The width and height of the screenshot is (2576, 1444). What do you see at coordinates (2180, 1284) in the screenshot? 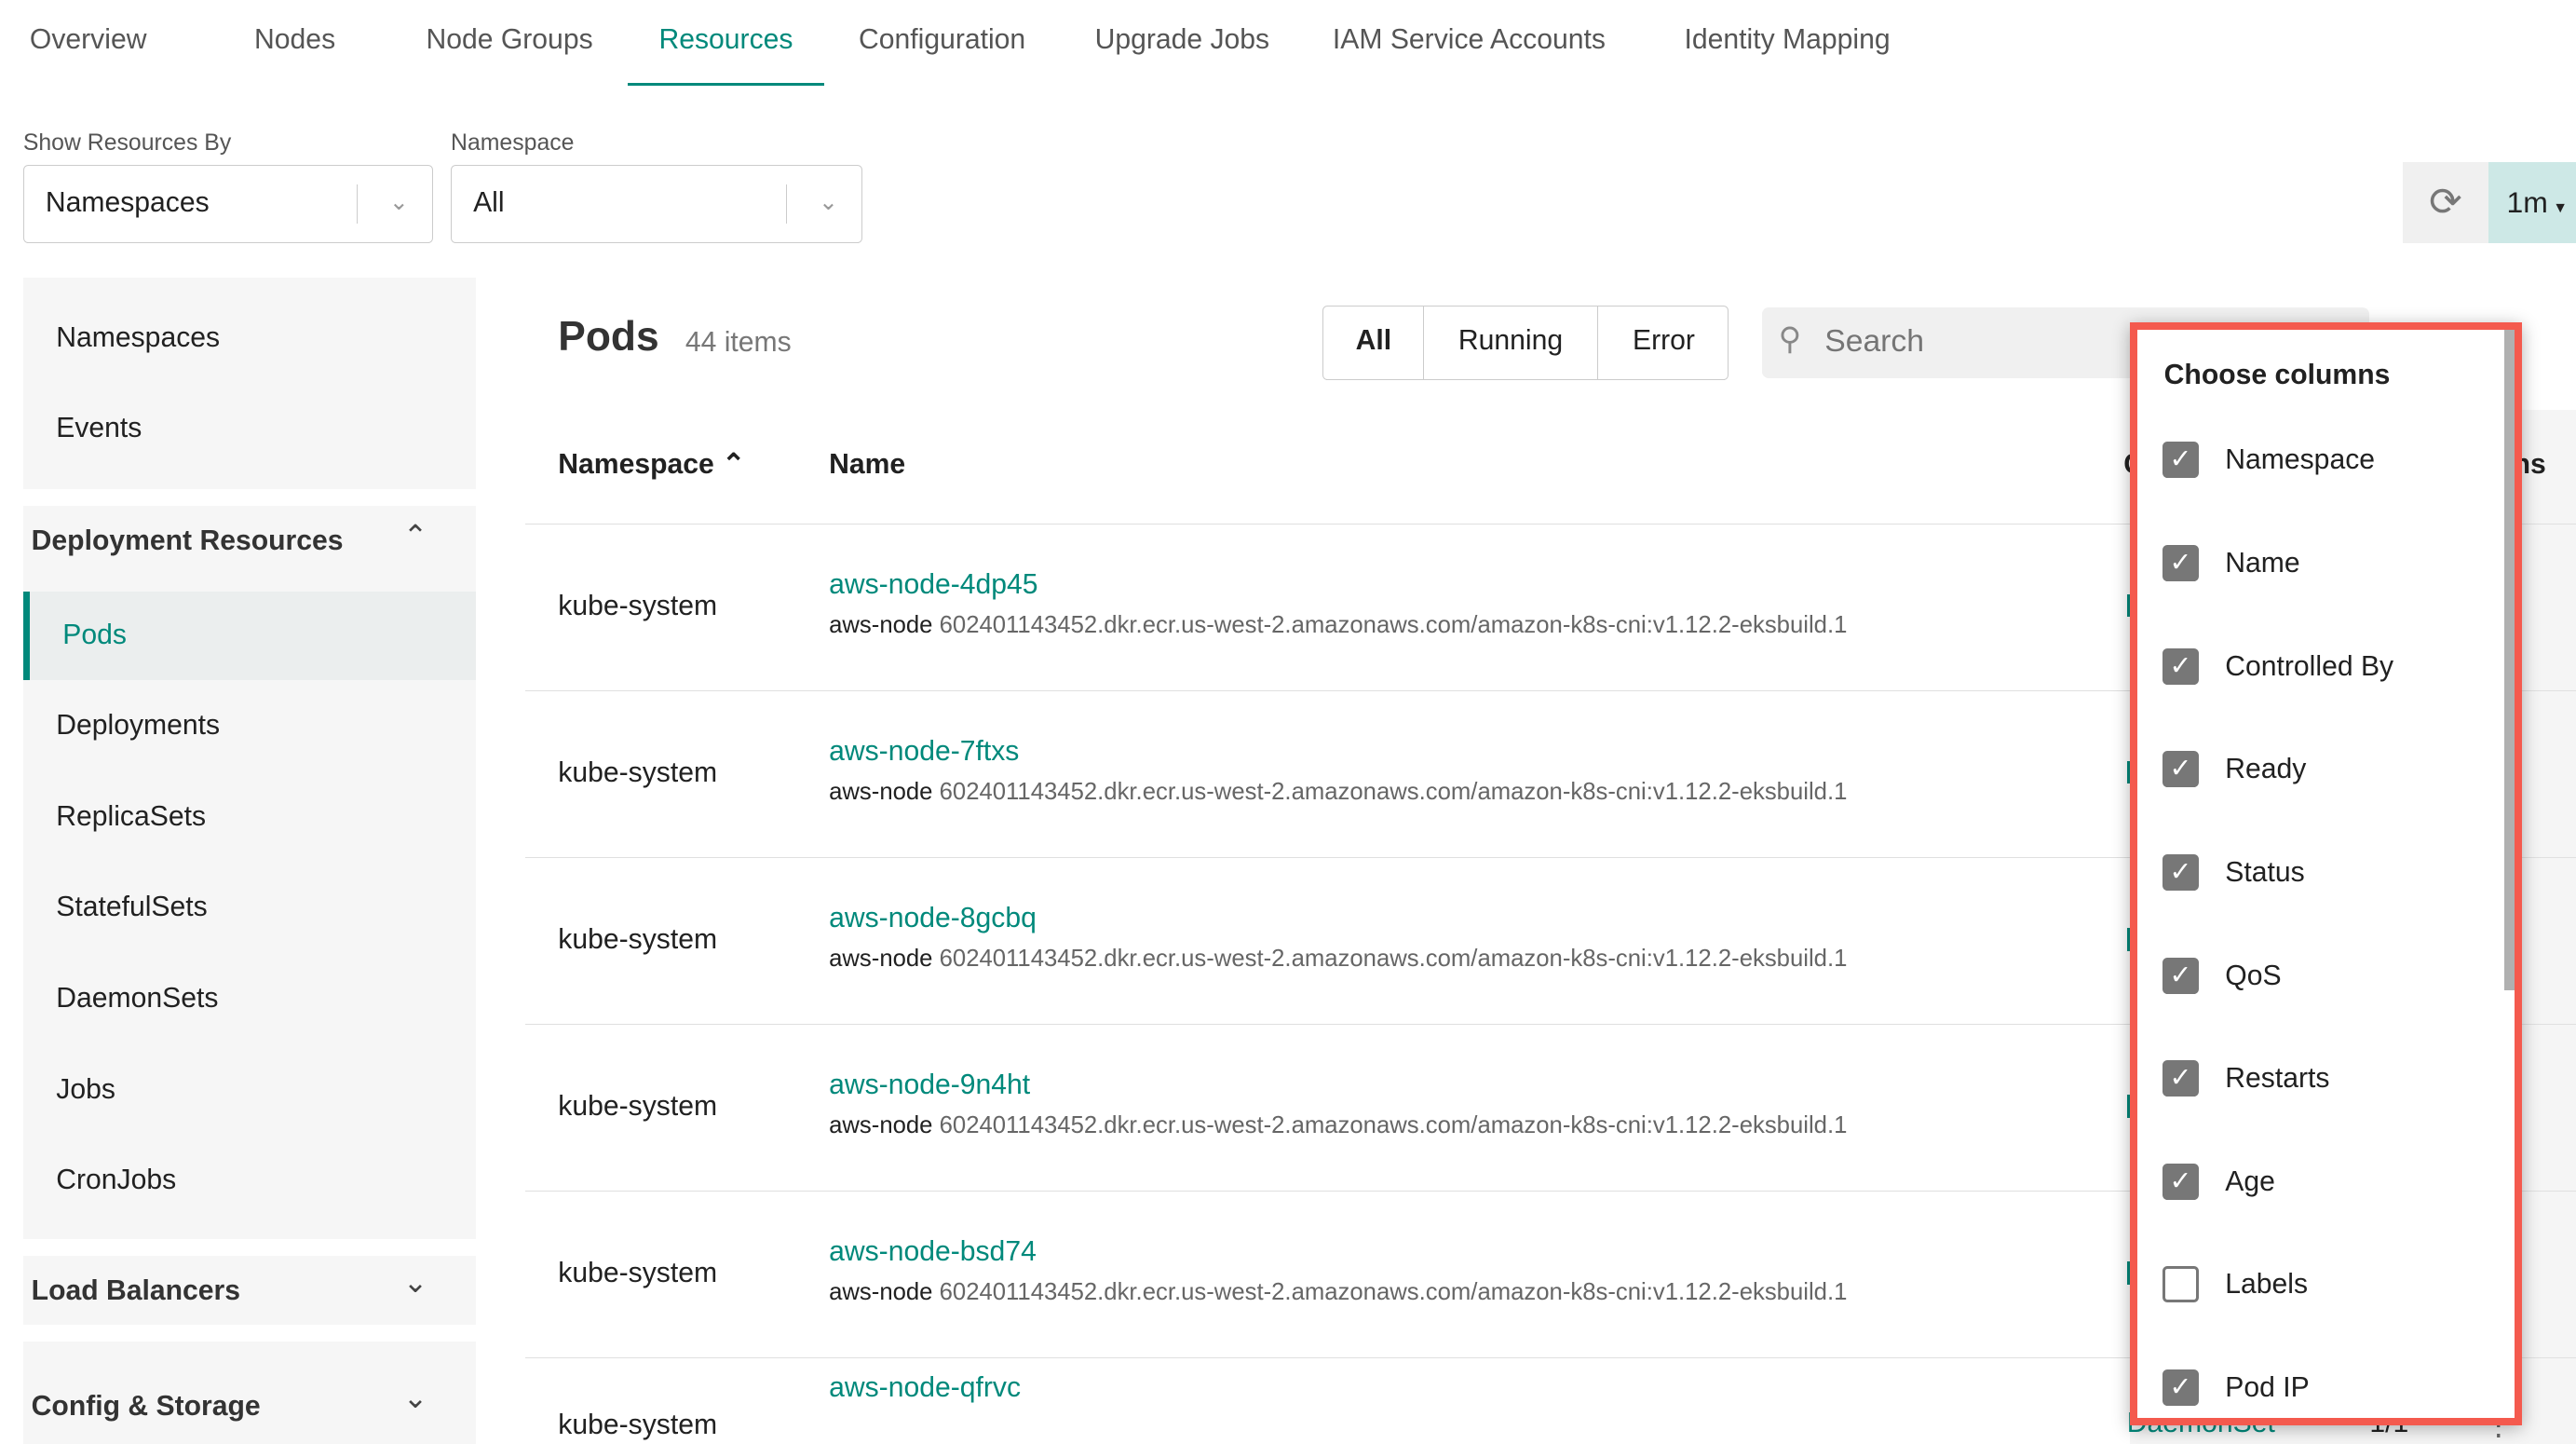
I see `checkbox-unchecked-icon` at bounding box center [2180, 1284].